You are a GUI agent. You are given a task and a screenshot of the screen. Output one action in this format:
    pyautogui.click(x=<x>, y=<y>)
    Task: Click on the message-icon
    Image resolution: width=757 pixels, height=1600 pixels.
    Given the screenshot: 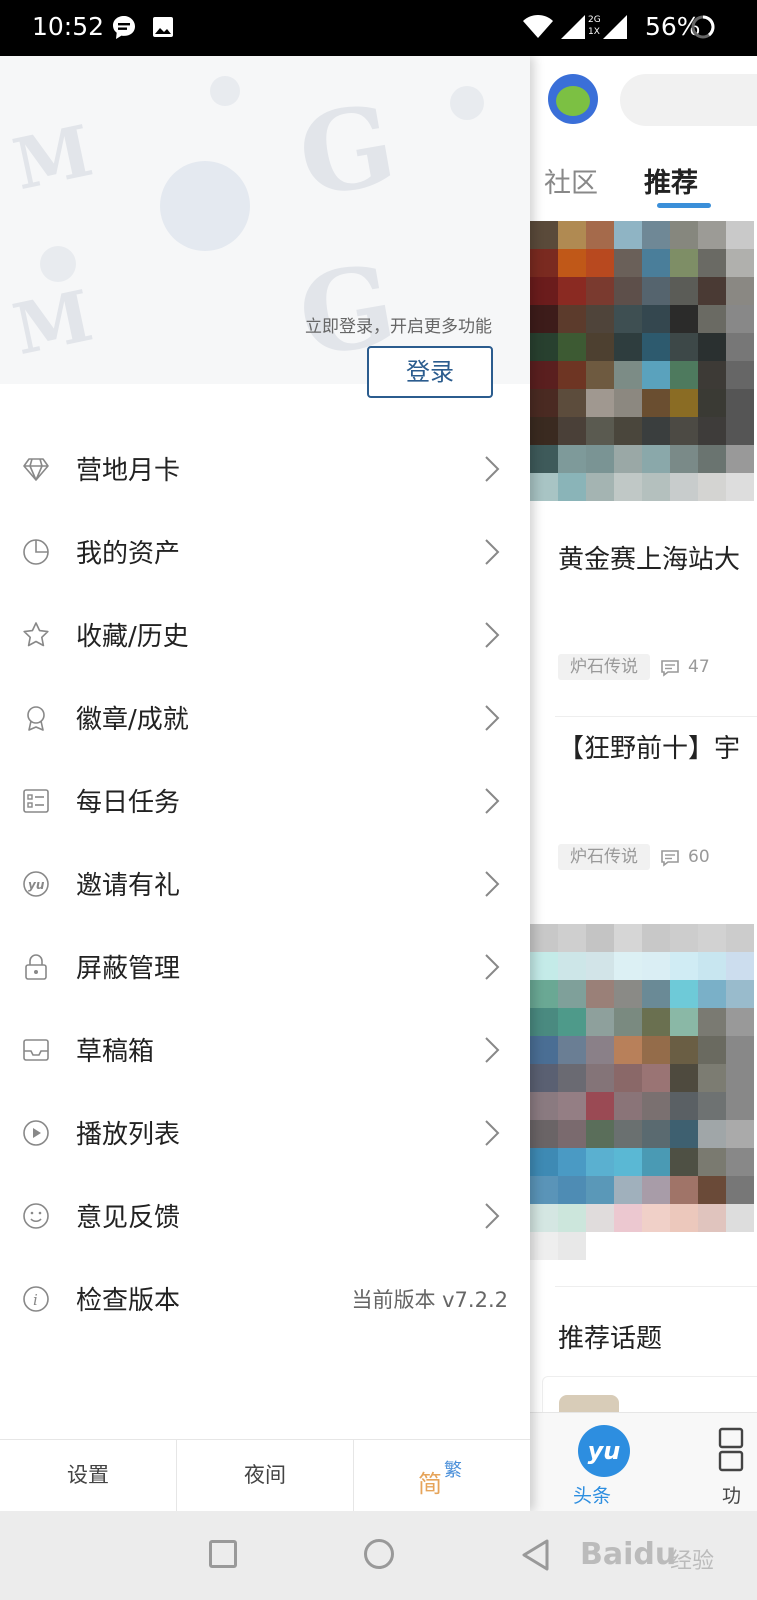 What is the action you would take?
    pyautogui.click(x=124, y=27)
    